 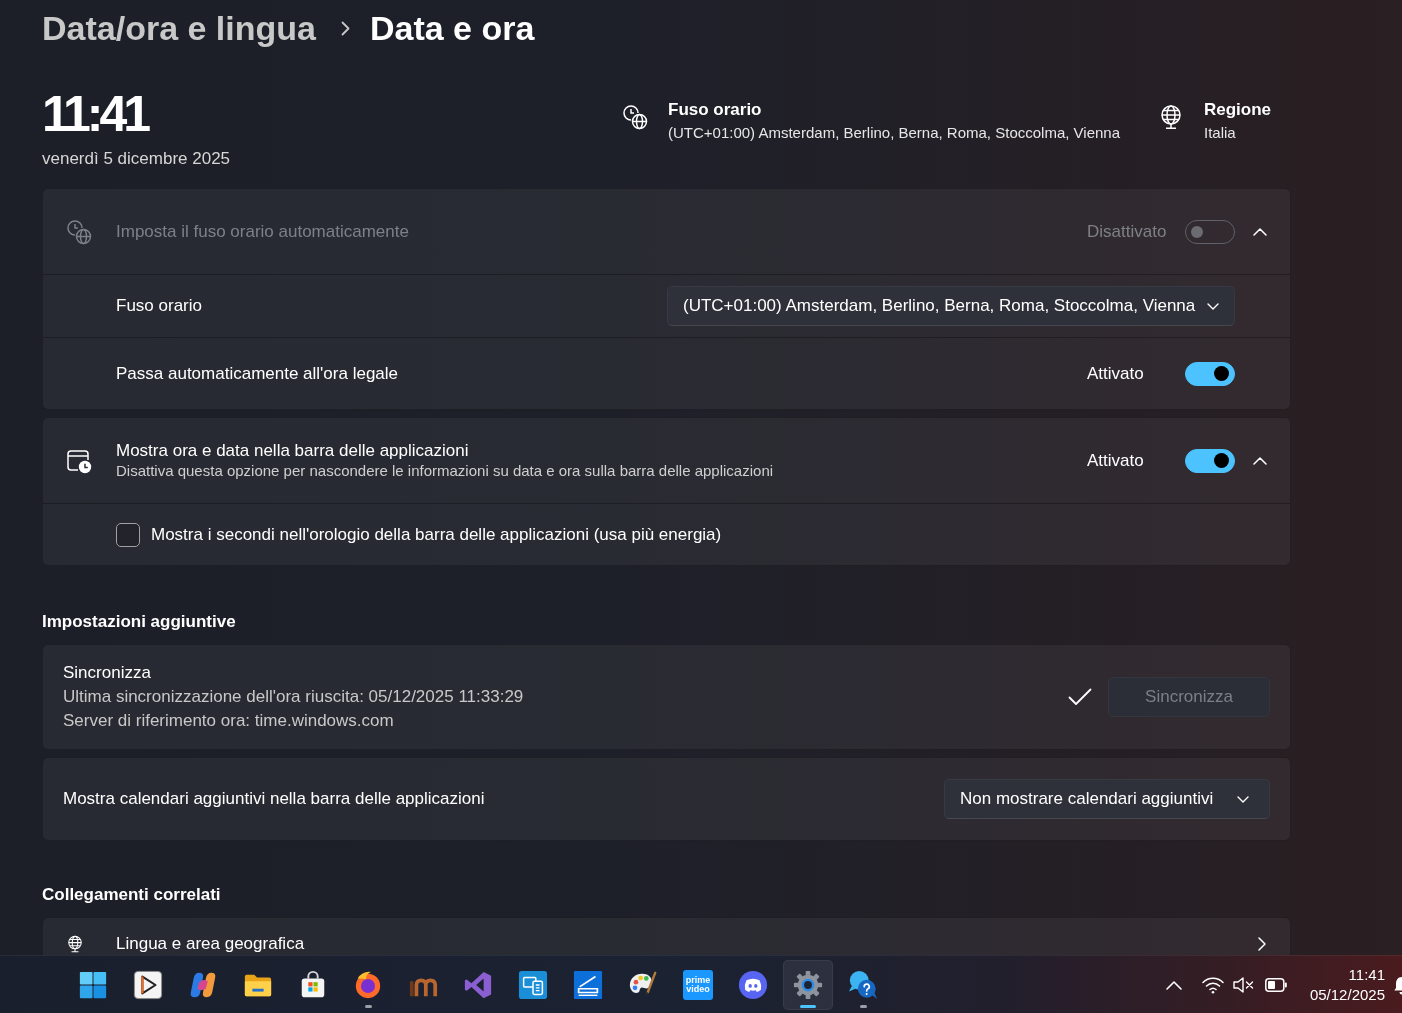 I want to click on info-title: Regione, so click(x=1238, y=110).